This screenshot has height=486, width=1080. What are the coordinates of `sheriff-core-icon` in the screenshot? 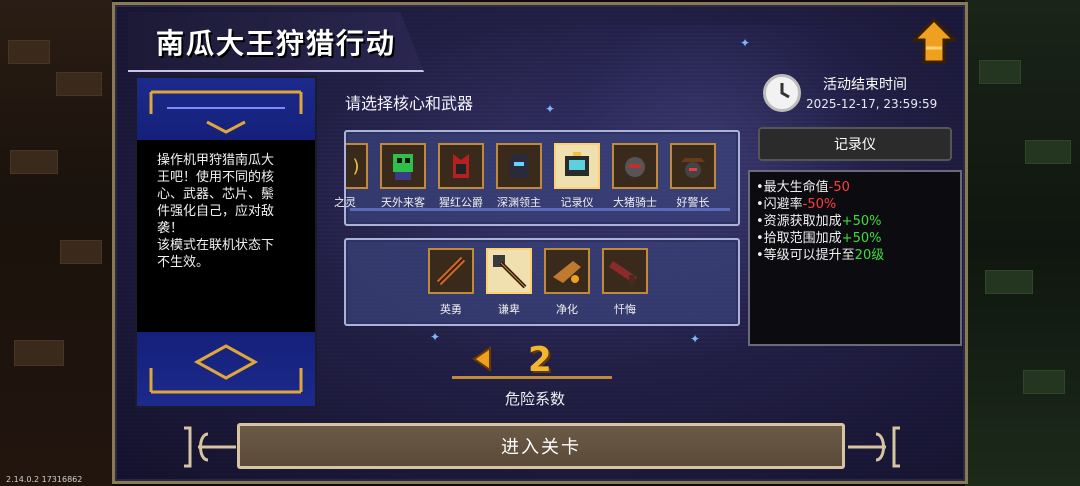 It's located at (693, 168).